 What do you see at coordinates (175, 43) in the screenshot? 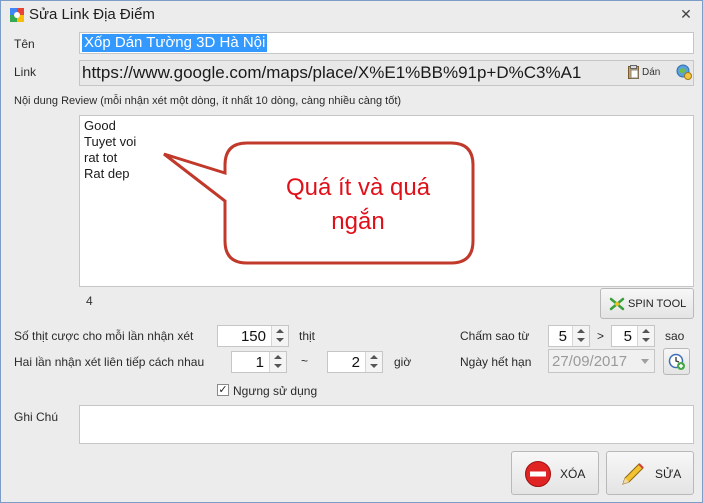
I see `name-input-value: Xốp Dán Tường 3D Hà Nội` at bounding box center [175, 43].